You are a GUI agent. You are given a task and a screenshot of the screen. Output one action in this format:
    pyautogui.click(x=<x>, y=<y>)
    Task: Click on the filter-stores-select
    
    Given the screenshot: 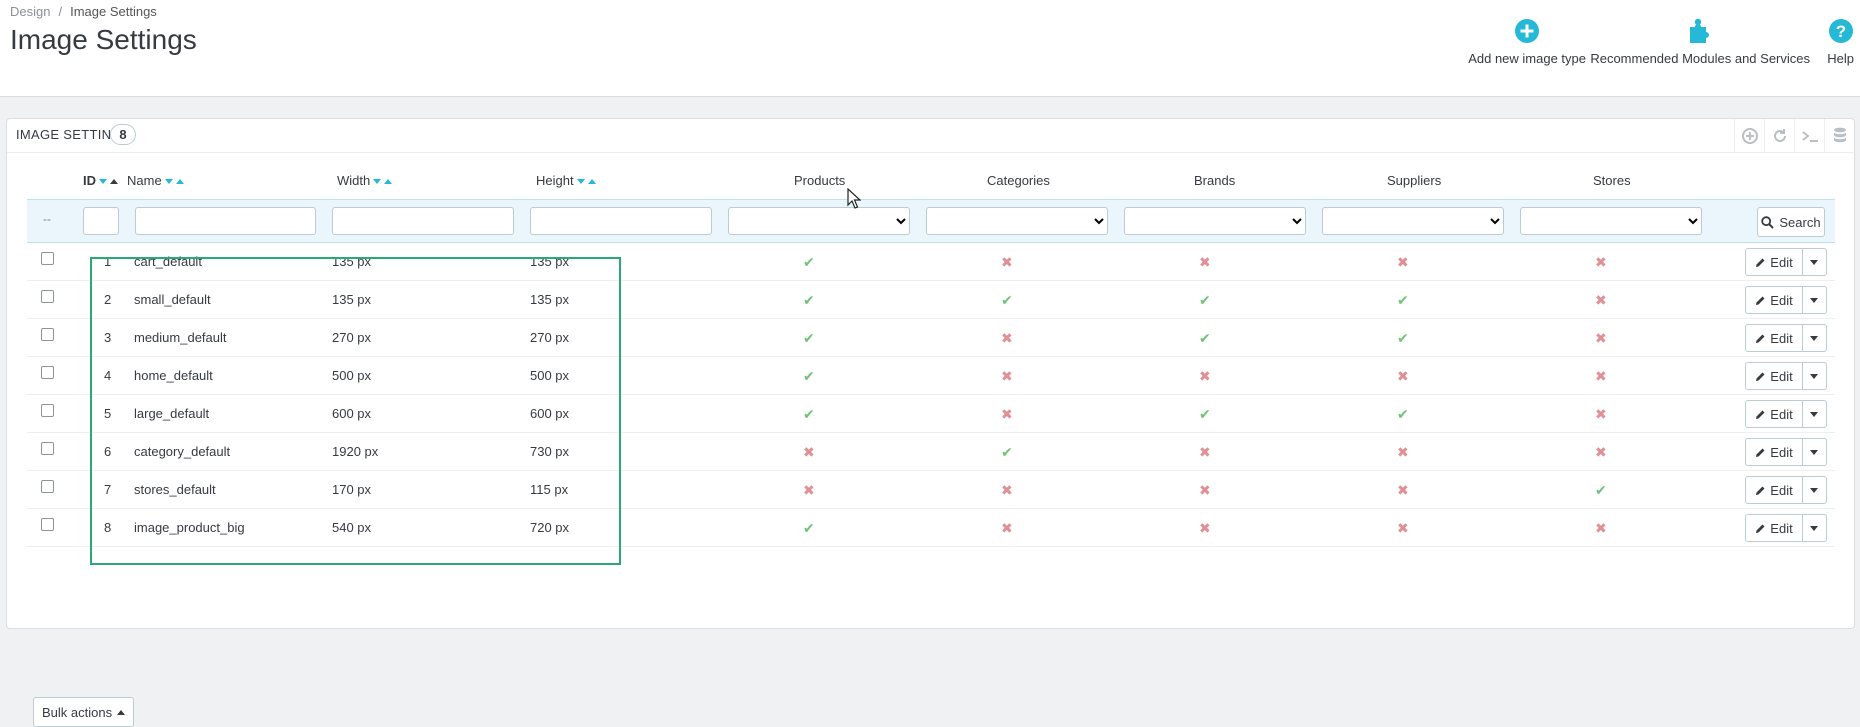 What is the action you would take?
    pyautogui.click(x=1611, y=221)
    